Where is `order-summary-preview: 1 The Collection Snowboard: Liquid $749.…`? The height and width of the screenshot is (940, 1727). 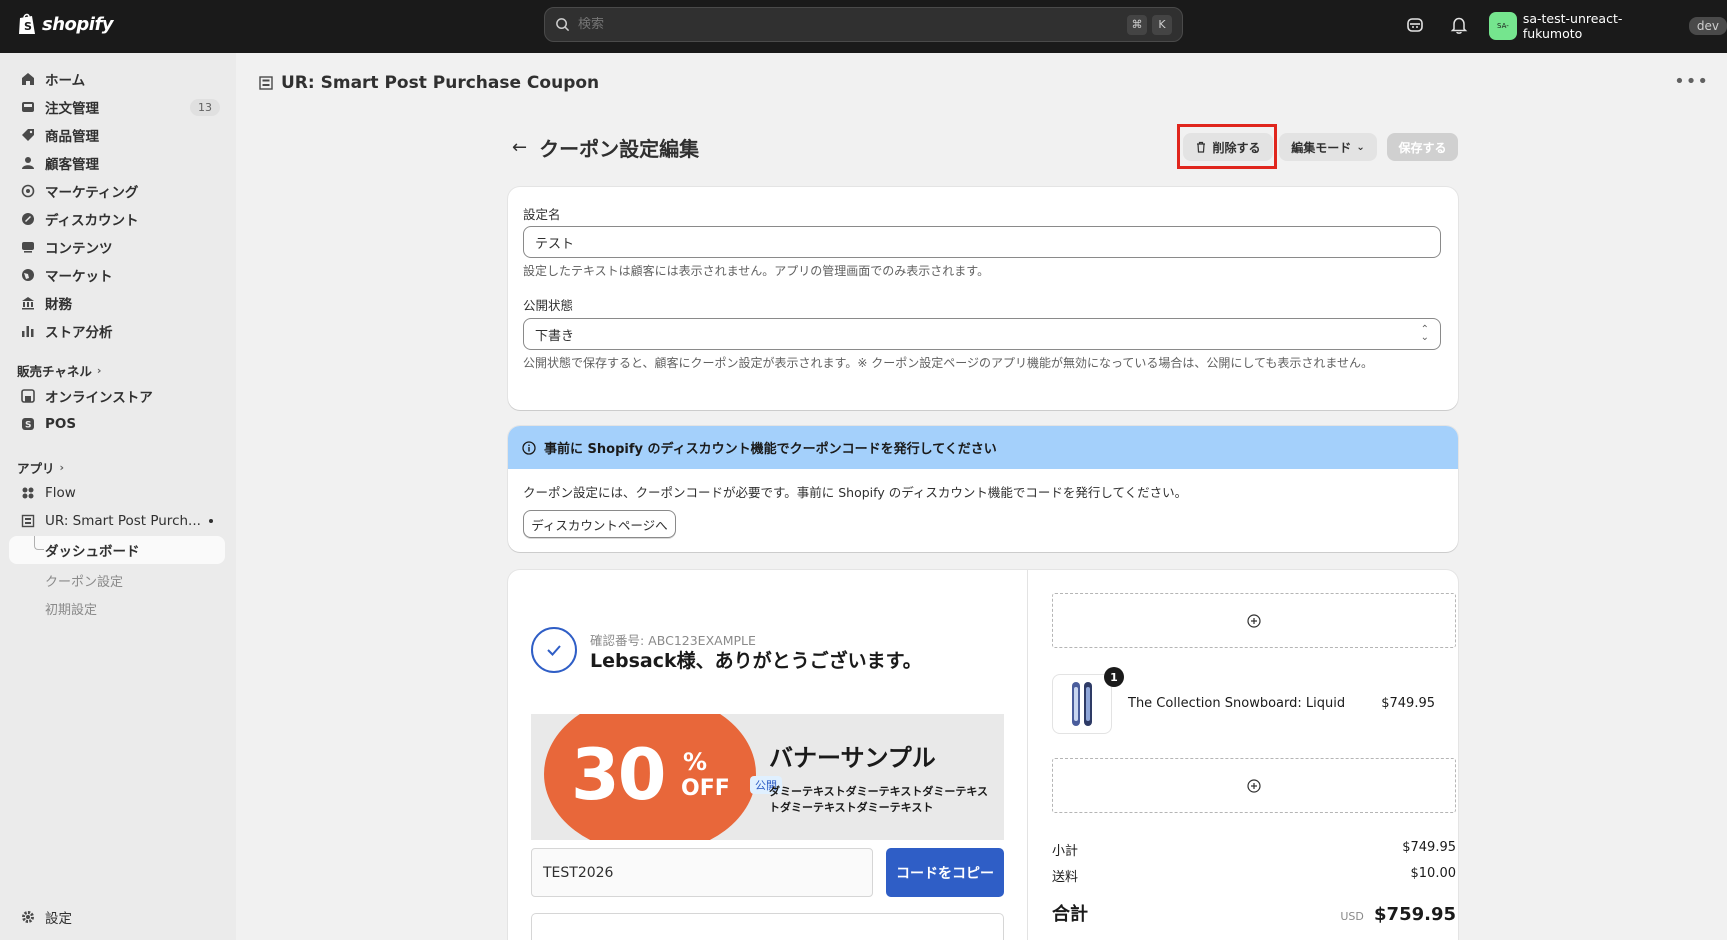 order-summary-preview: 1 The Collection Snowboard: Liquid $749.… is located at coordinates (1243, 755).